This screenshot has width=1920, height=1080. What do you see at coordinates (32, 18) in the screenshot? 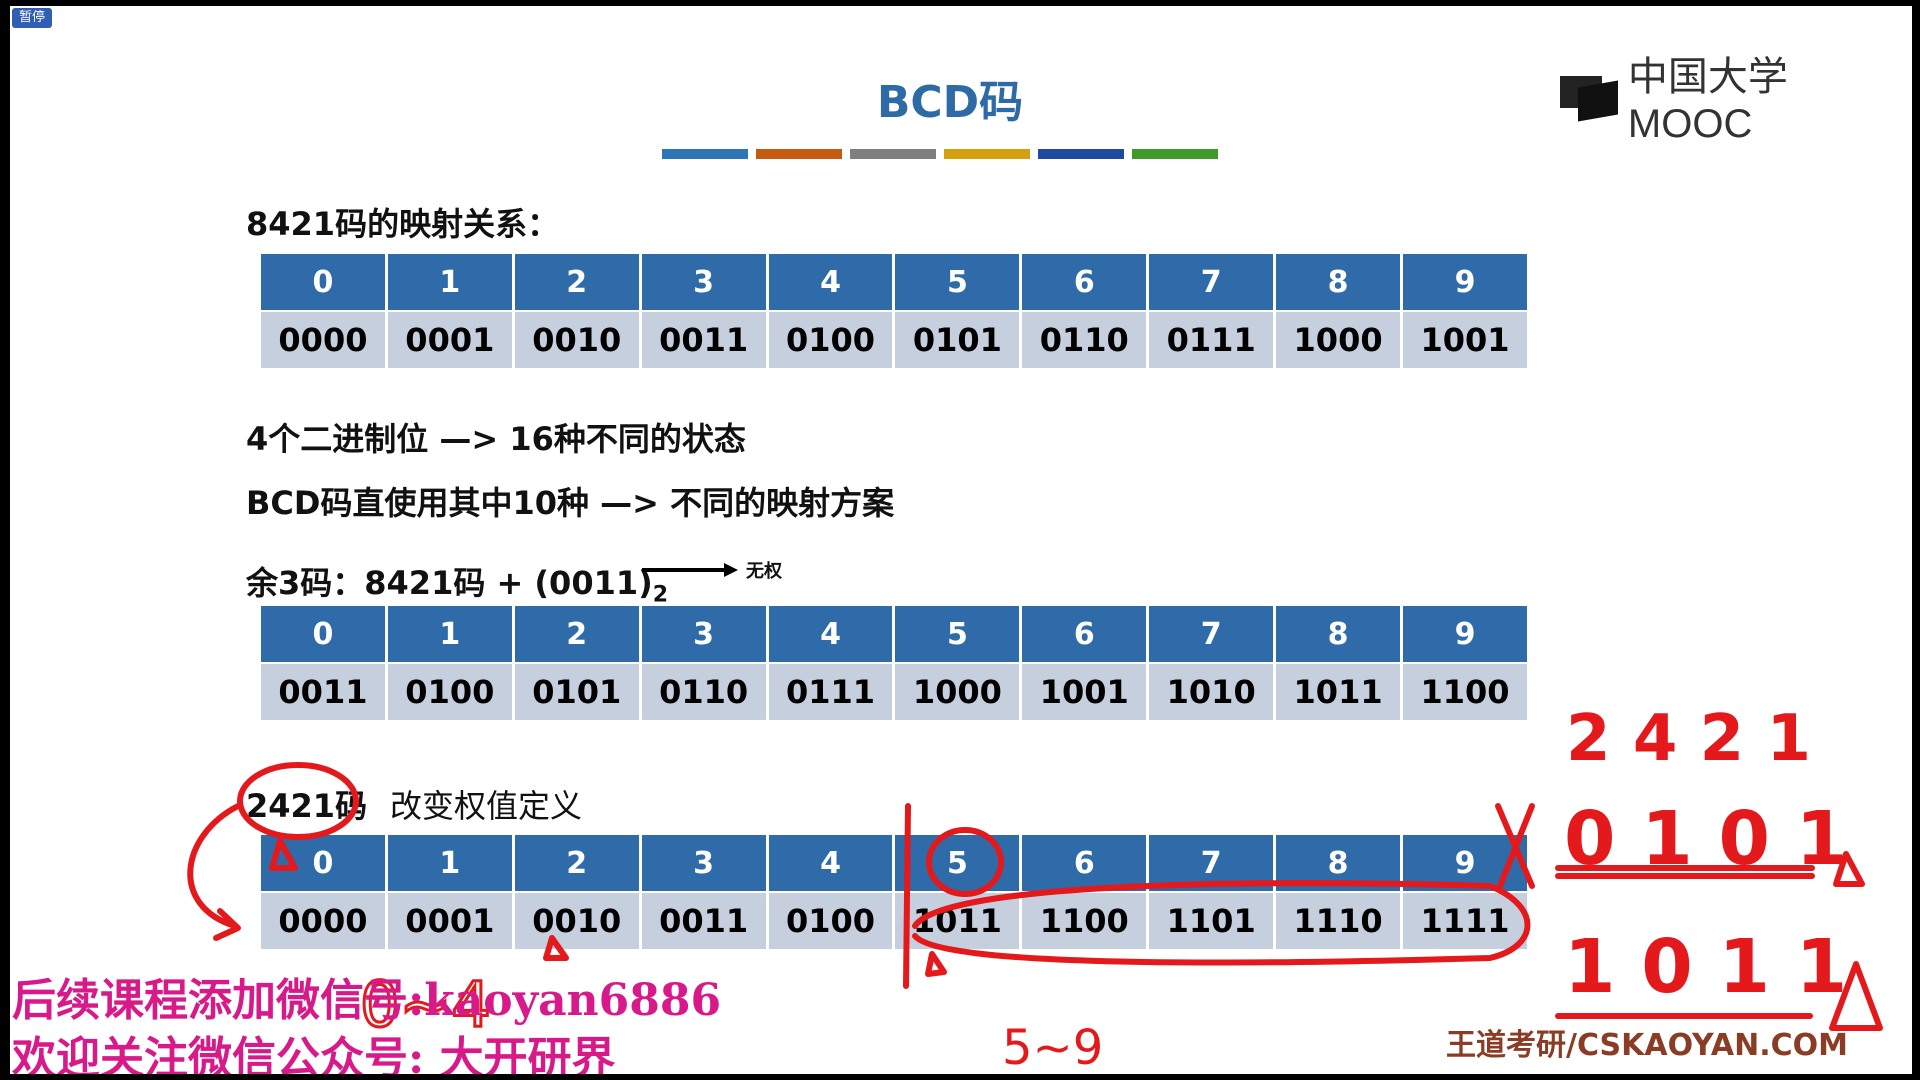
I see `pause-button: 暂停` at bounding box center [32, 18].